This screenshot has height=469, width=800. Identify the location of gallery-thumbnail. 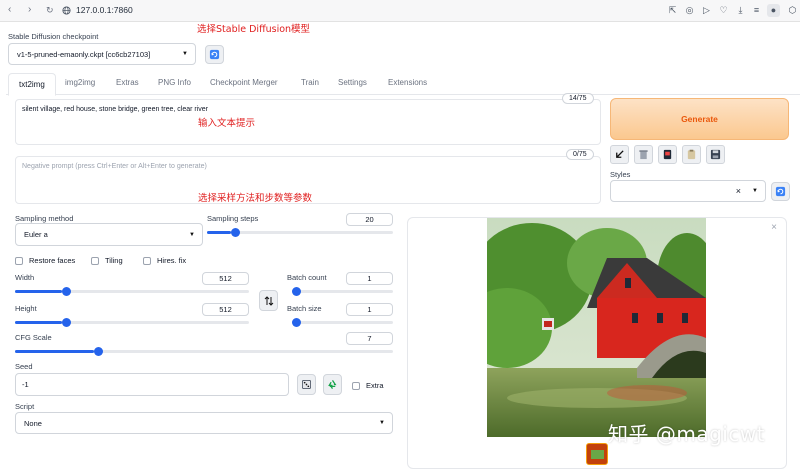
(597, 454).